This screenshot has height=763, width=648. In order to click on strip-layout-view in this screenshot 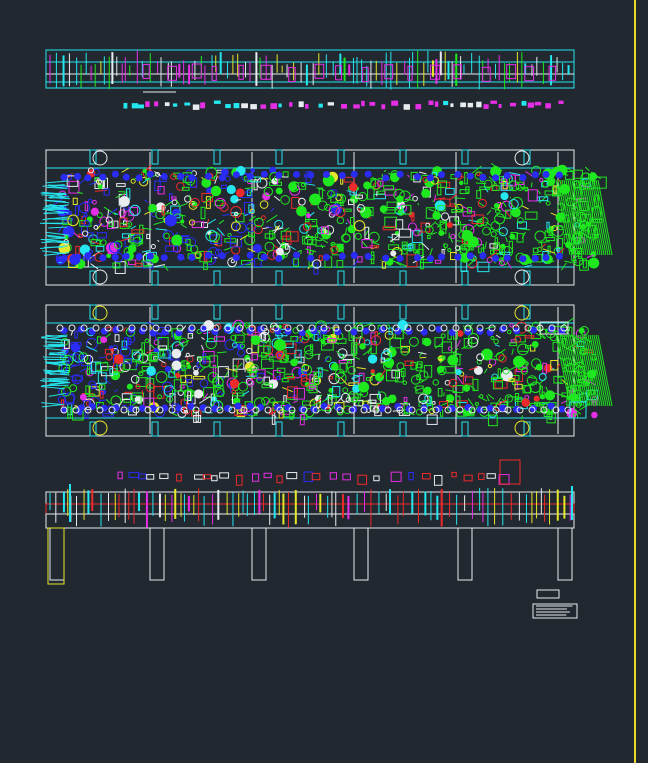, I will do `click(310, 79)`.